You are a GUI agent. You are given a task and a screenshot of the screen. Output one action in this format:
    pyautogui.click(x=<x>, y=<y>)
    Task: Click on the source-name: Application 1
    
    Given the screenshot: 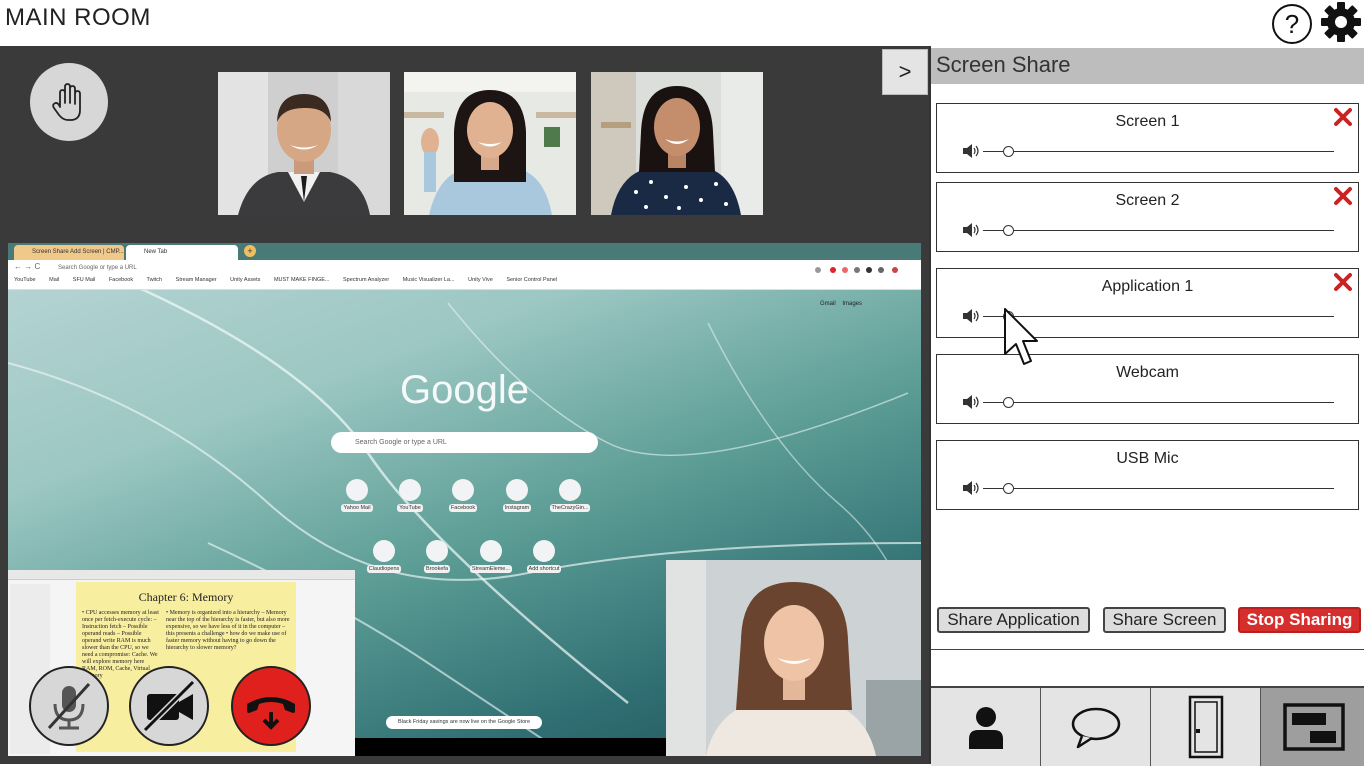 What is the action you would take?
    pyautogui.click(x=1147, y=286)
    